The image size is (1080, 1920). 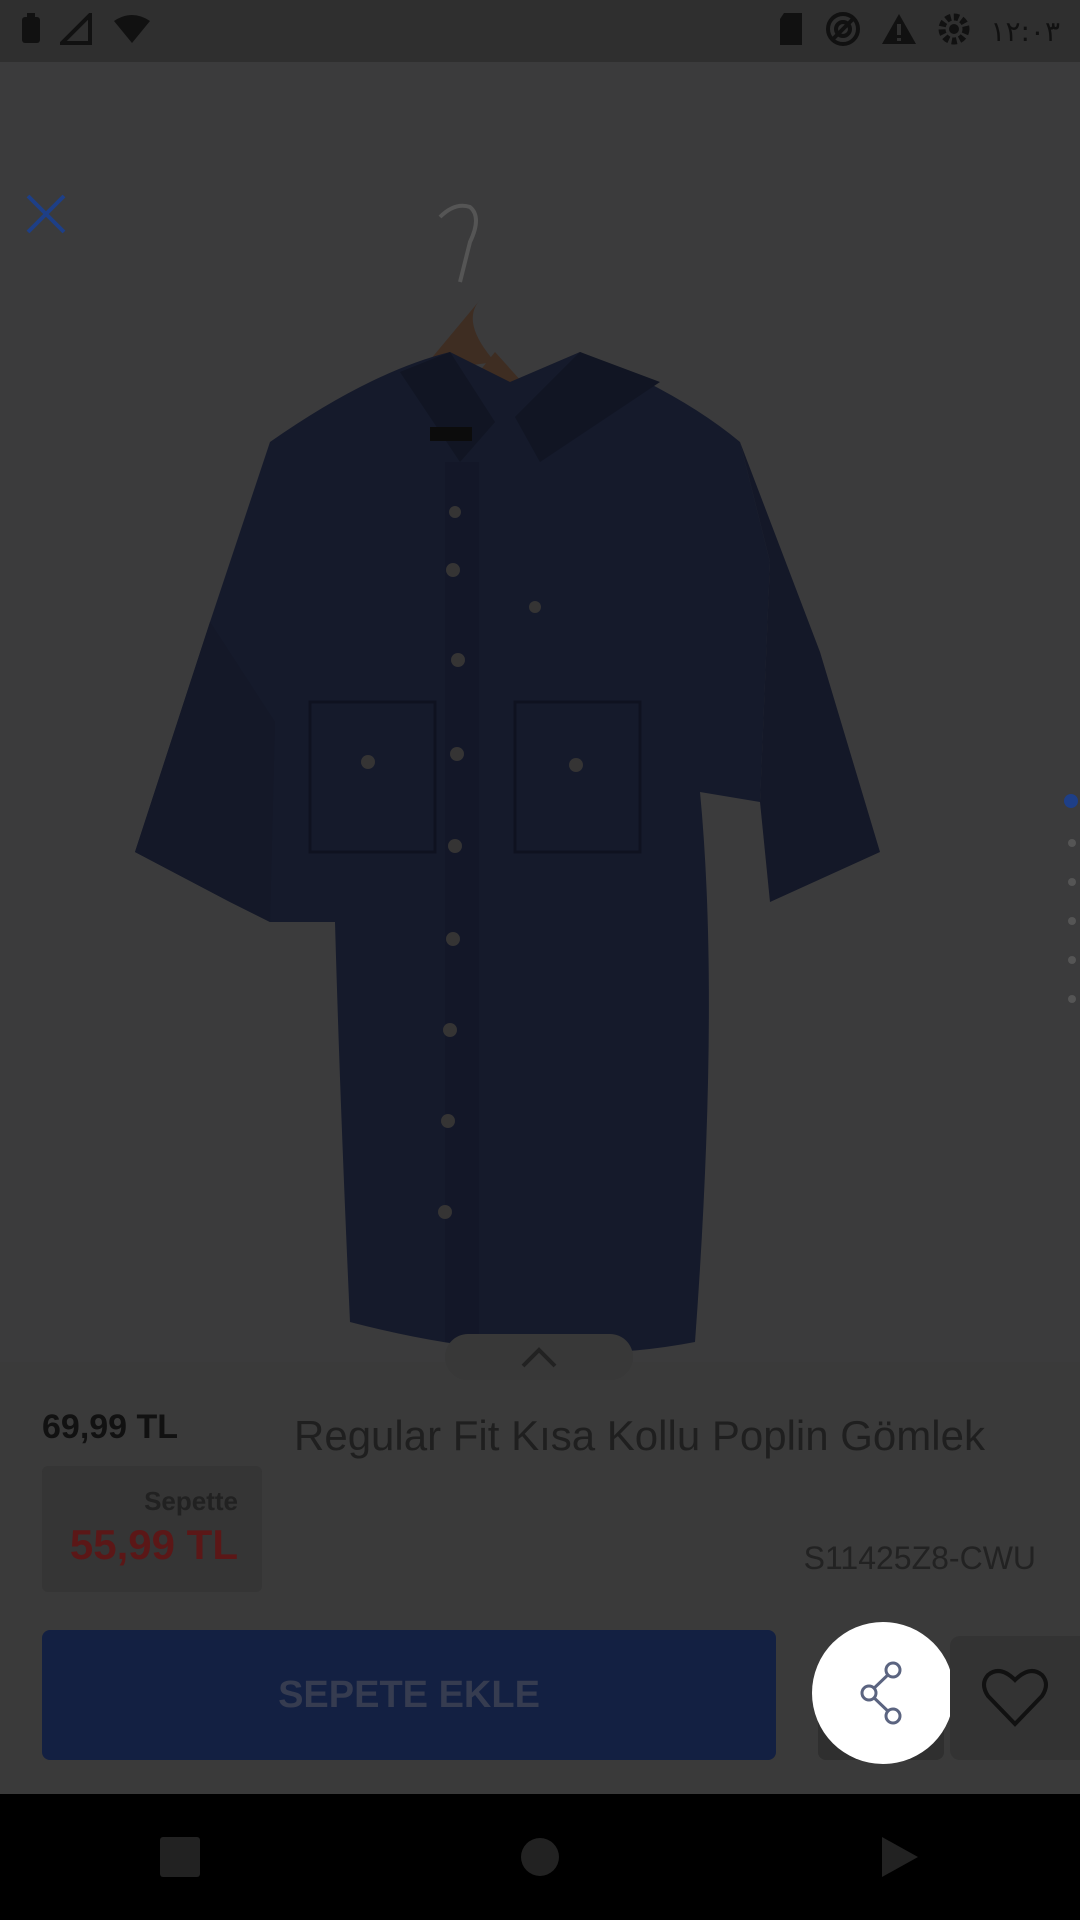 I want to click on pagination-dot-active, so click(x=1071, y=801).